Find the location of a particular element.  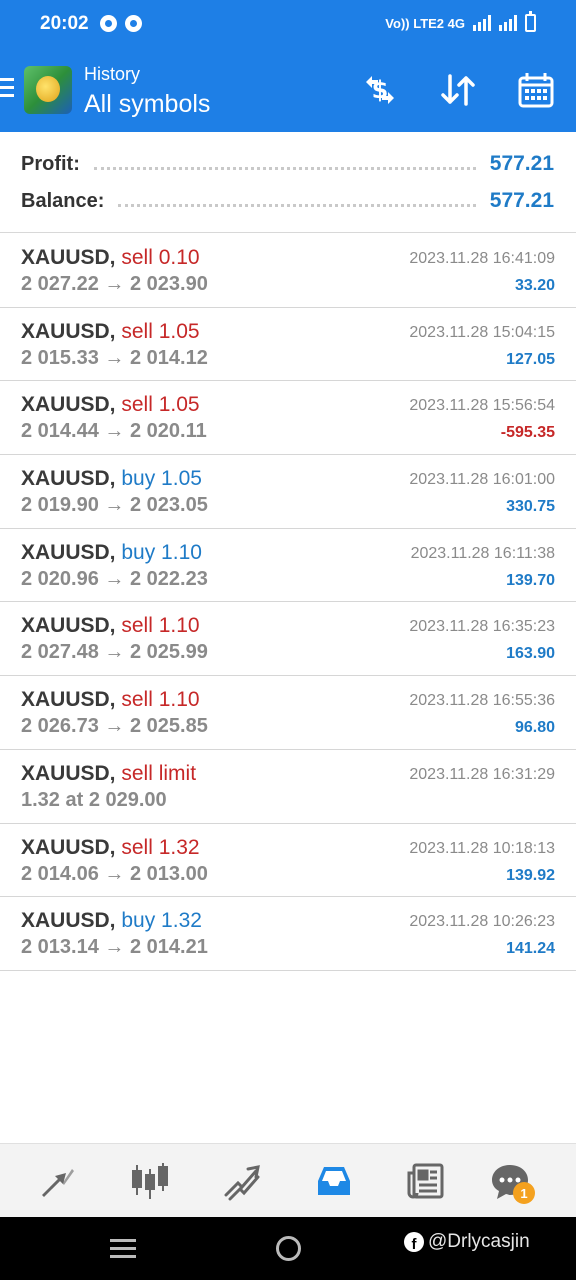

calendar-icon is located at coordinates (536, 90).